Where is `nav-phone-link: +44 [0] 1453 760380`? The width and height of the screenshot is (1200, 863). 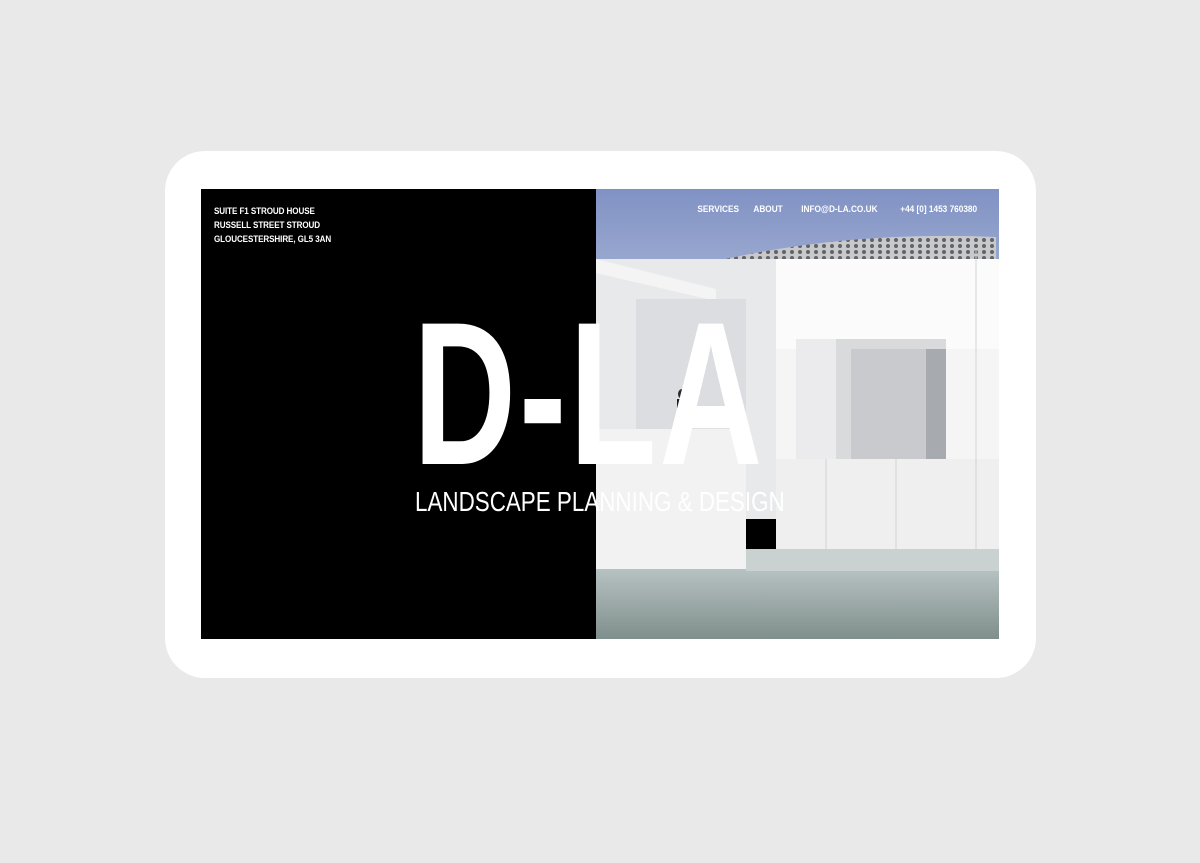
nav-phone-link: +44 [0] 1453 760380 is located at coordinates (938, 210).